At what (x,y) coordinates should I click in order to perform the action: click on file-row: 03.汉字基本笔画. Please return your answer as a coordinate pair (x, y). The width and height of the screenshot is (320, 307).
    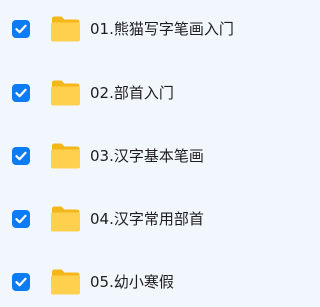
    Looking at the image, I should click on (150, 156).